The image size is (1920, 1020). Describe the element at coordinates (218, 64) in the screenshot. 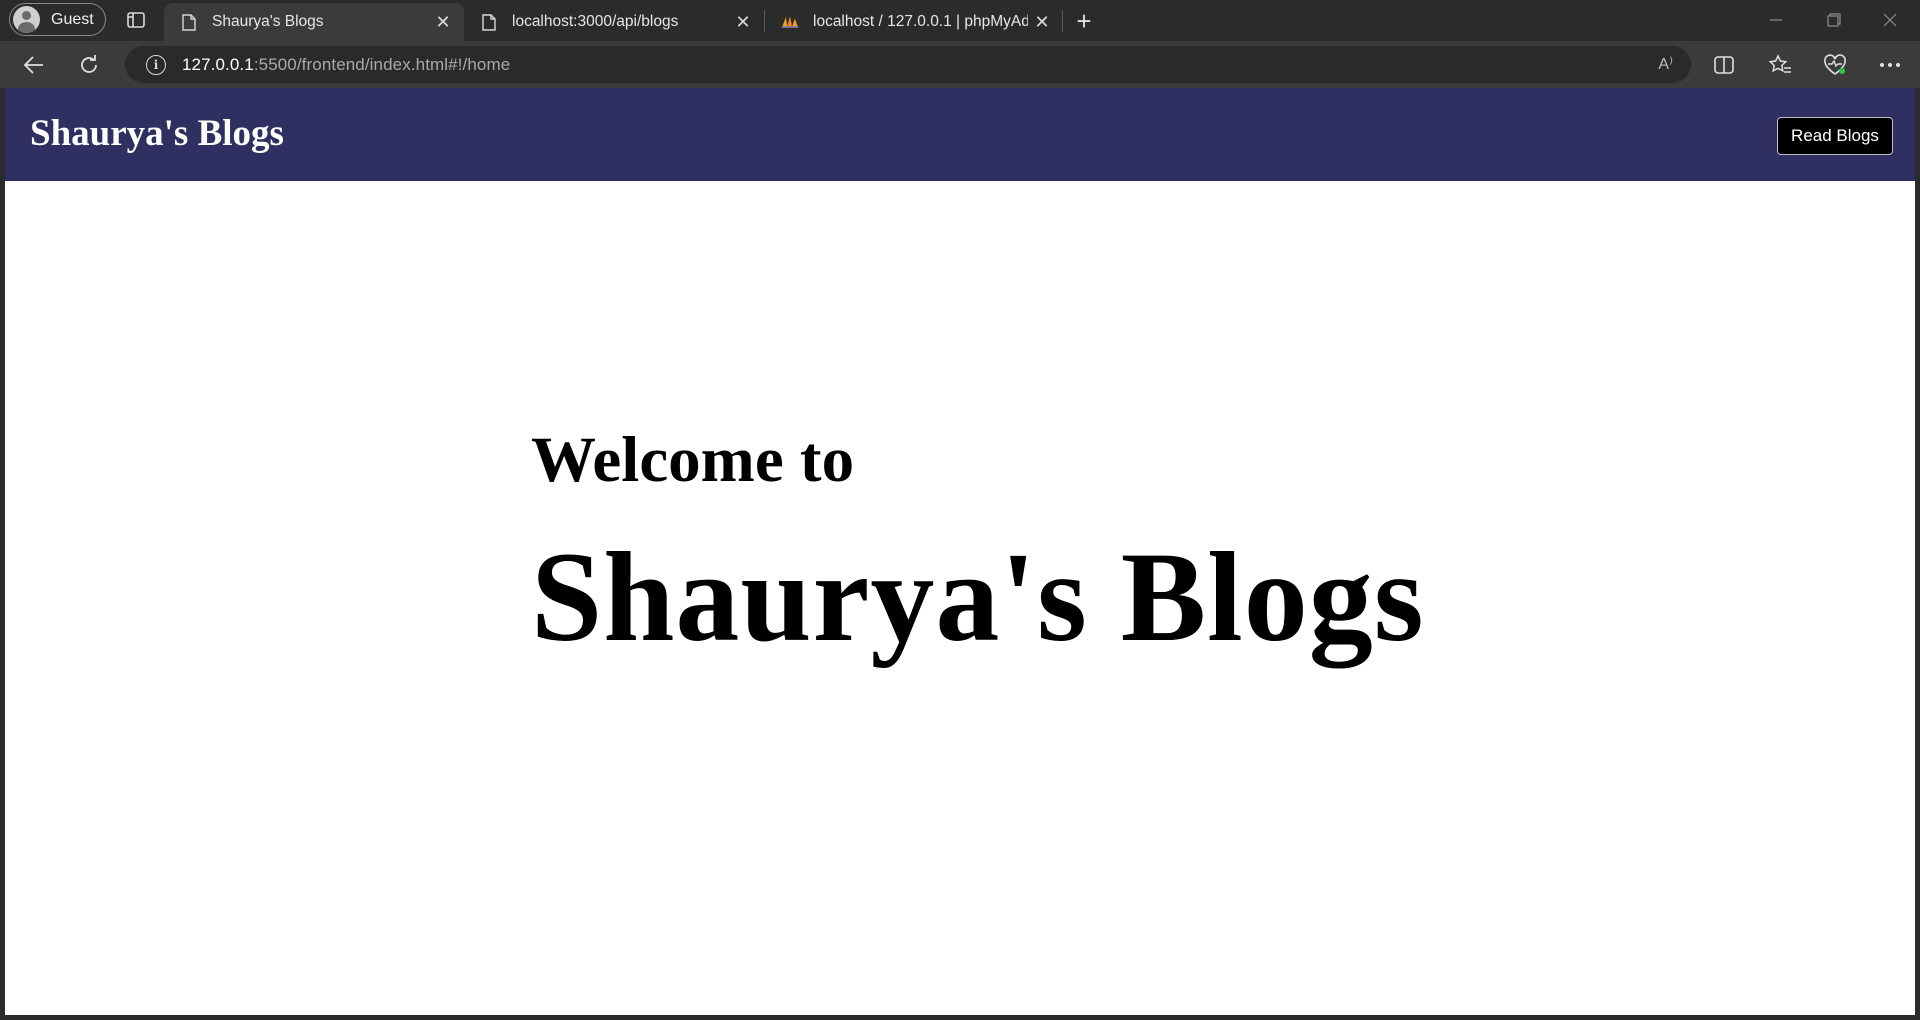

I see `url-host: 127.0.0.1` at that location.